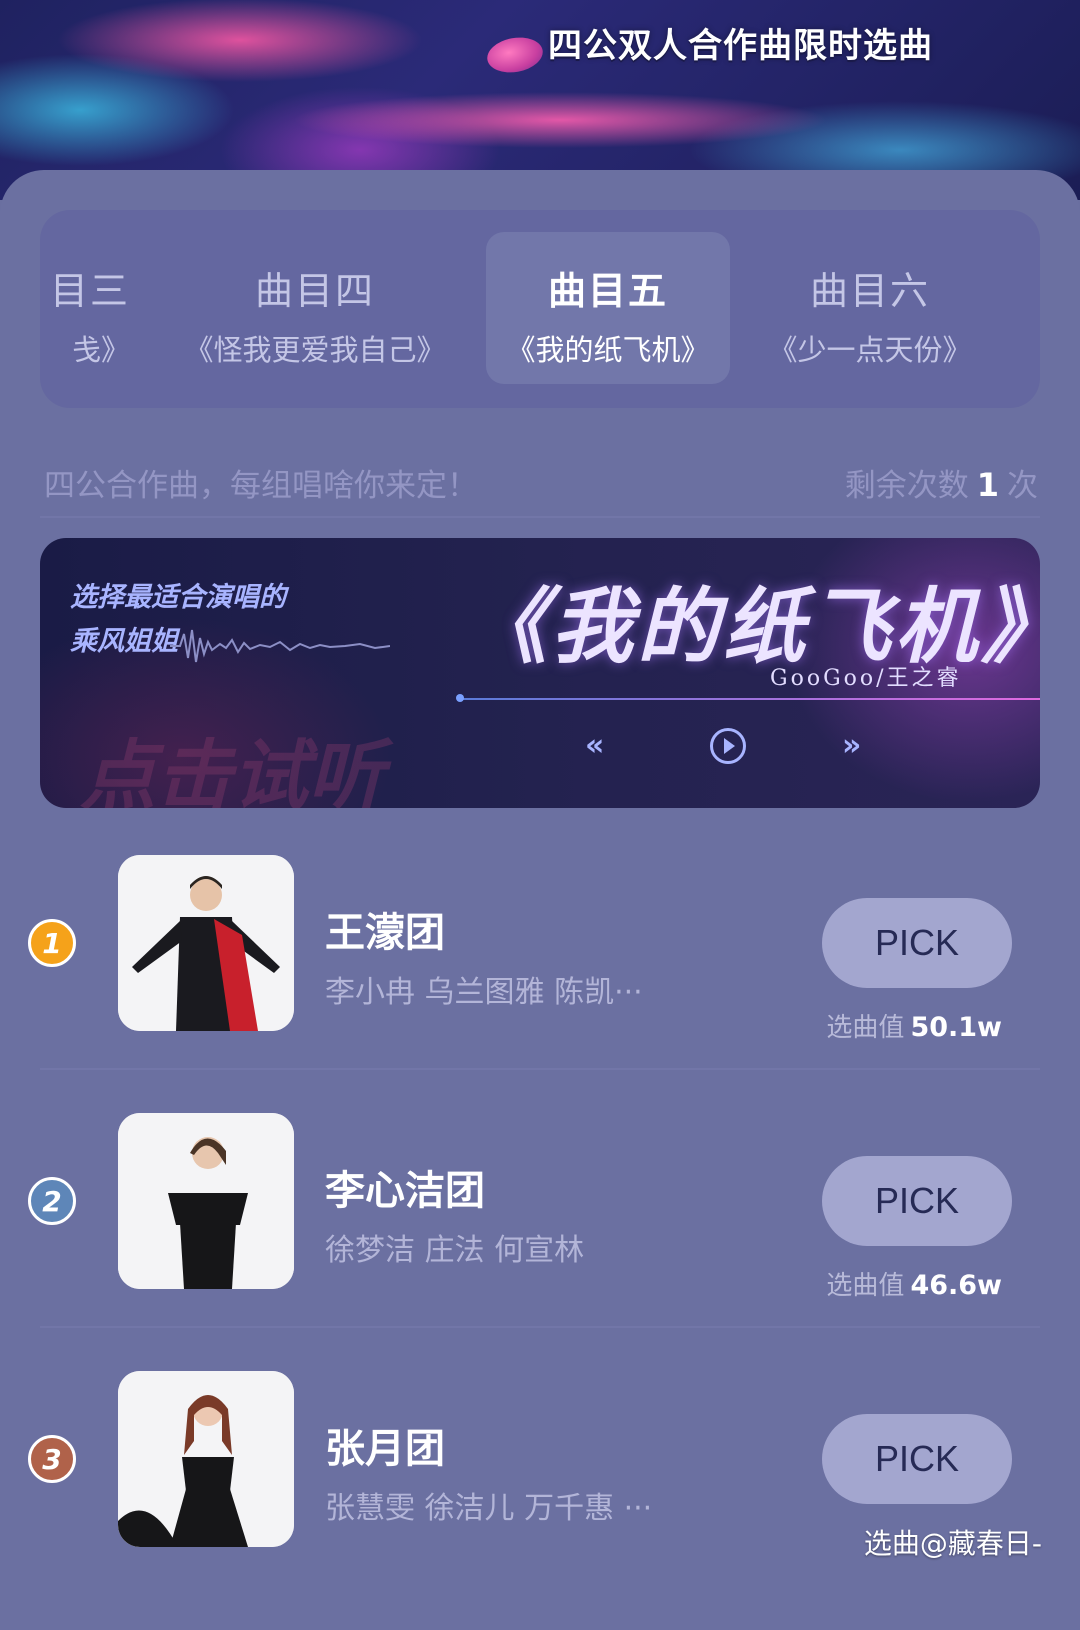 The image size is (1080, 1630). Describe the element at coordinates (866, 678) in the screenshot. I see `player-artist: GooGoo/王之睿` at that location.